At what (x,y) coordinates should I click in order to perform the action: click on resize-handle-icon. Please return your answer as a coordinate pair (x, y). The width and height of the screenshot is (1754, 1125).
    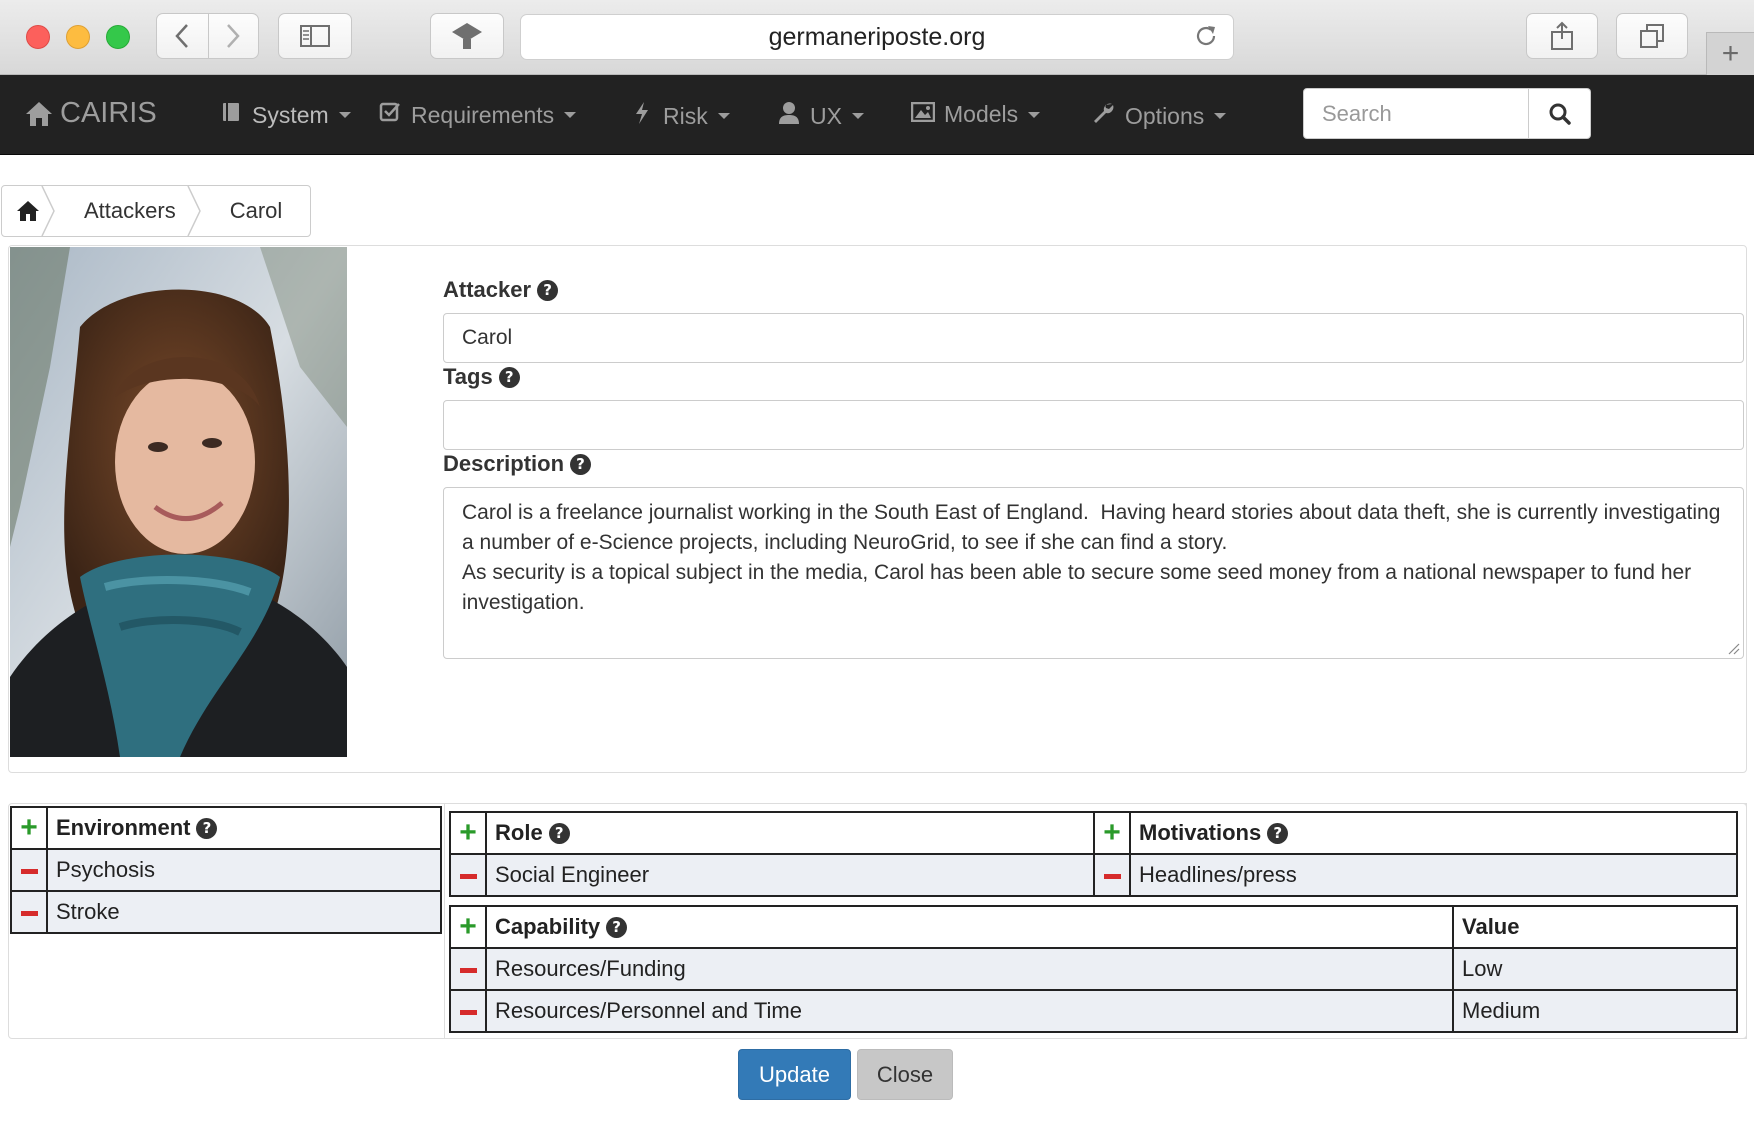
    Looking at the image, I should click on (1734, 649).